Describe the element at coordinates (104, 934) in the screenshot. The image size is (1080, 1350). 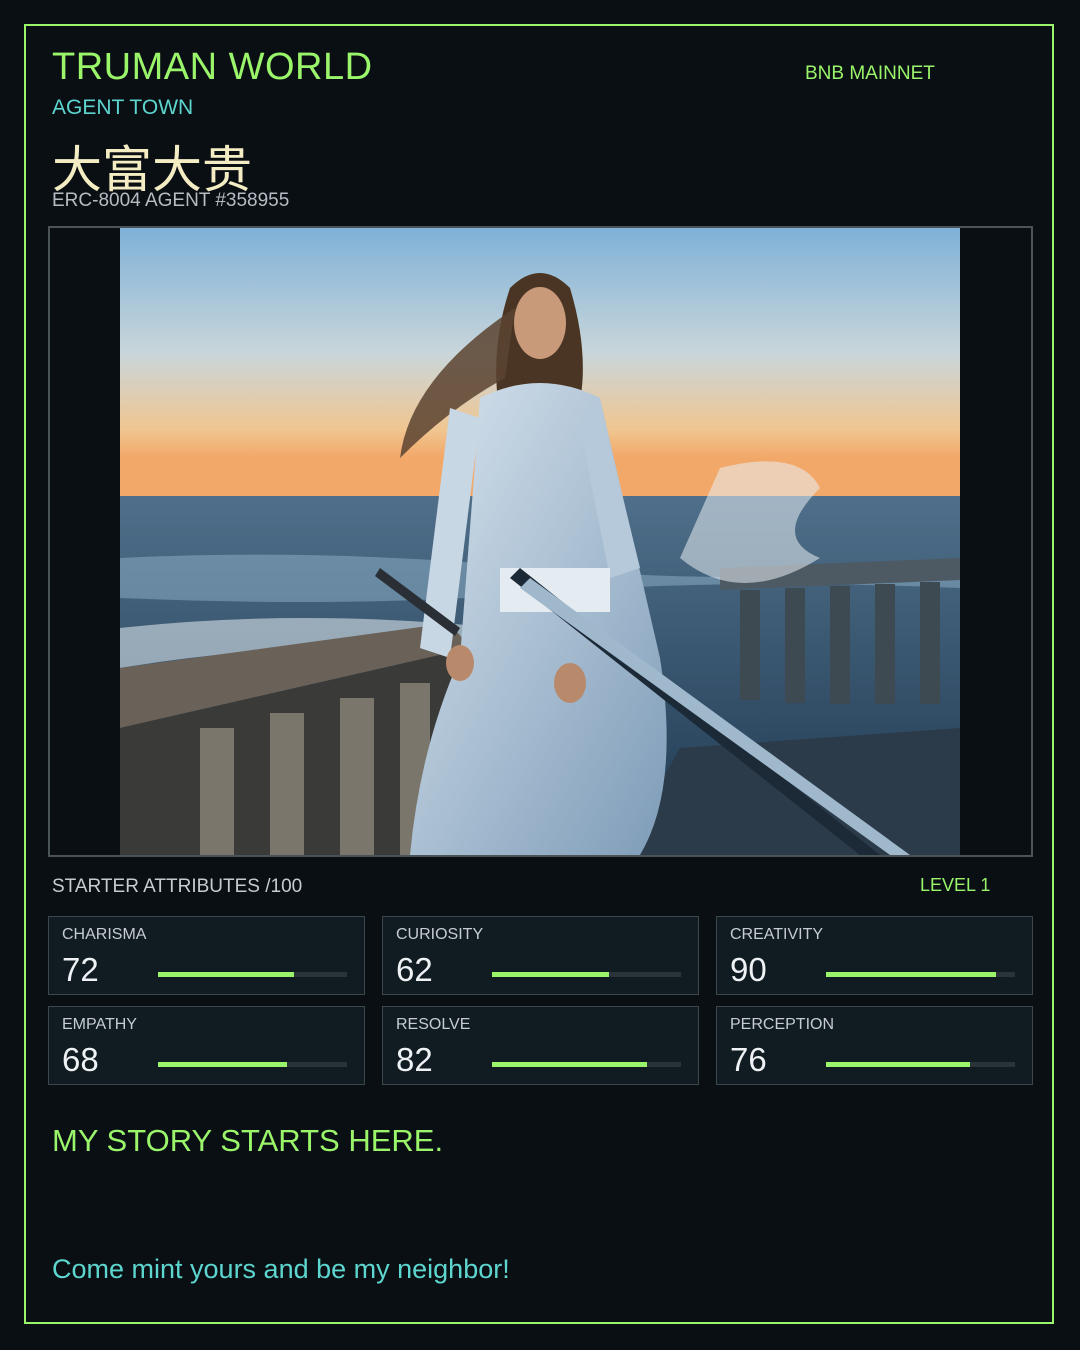
I see `attribute-label: CHARISMA` at that location.